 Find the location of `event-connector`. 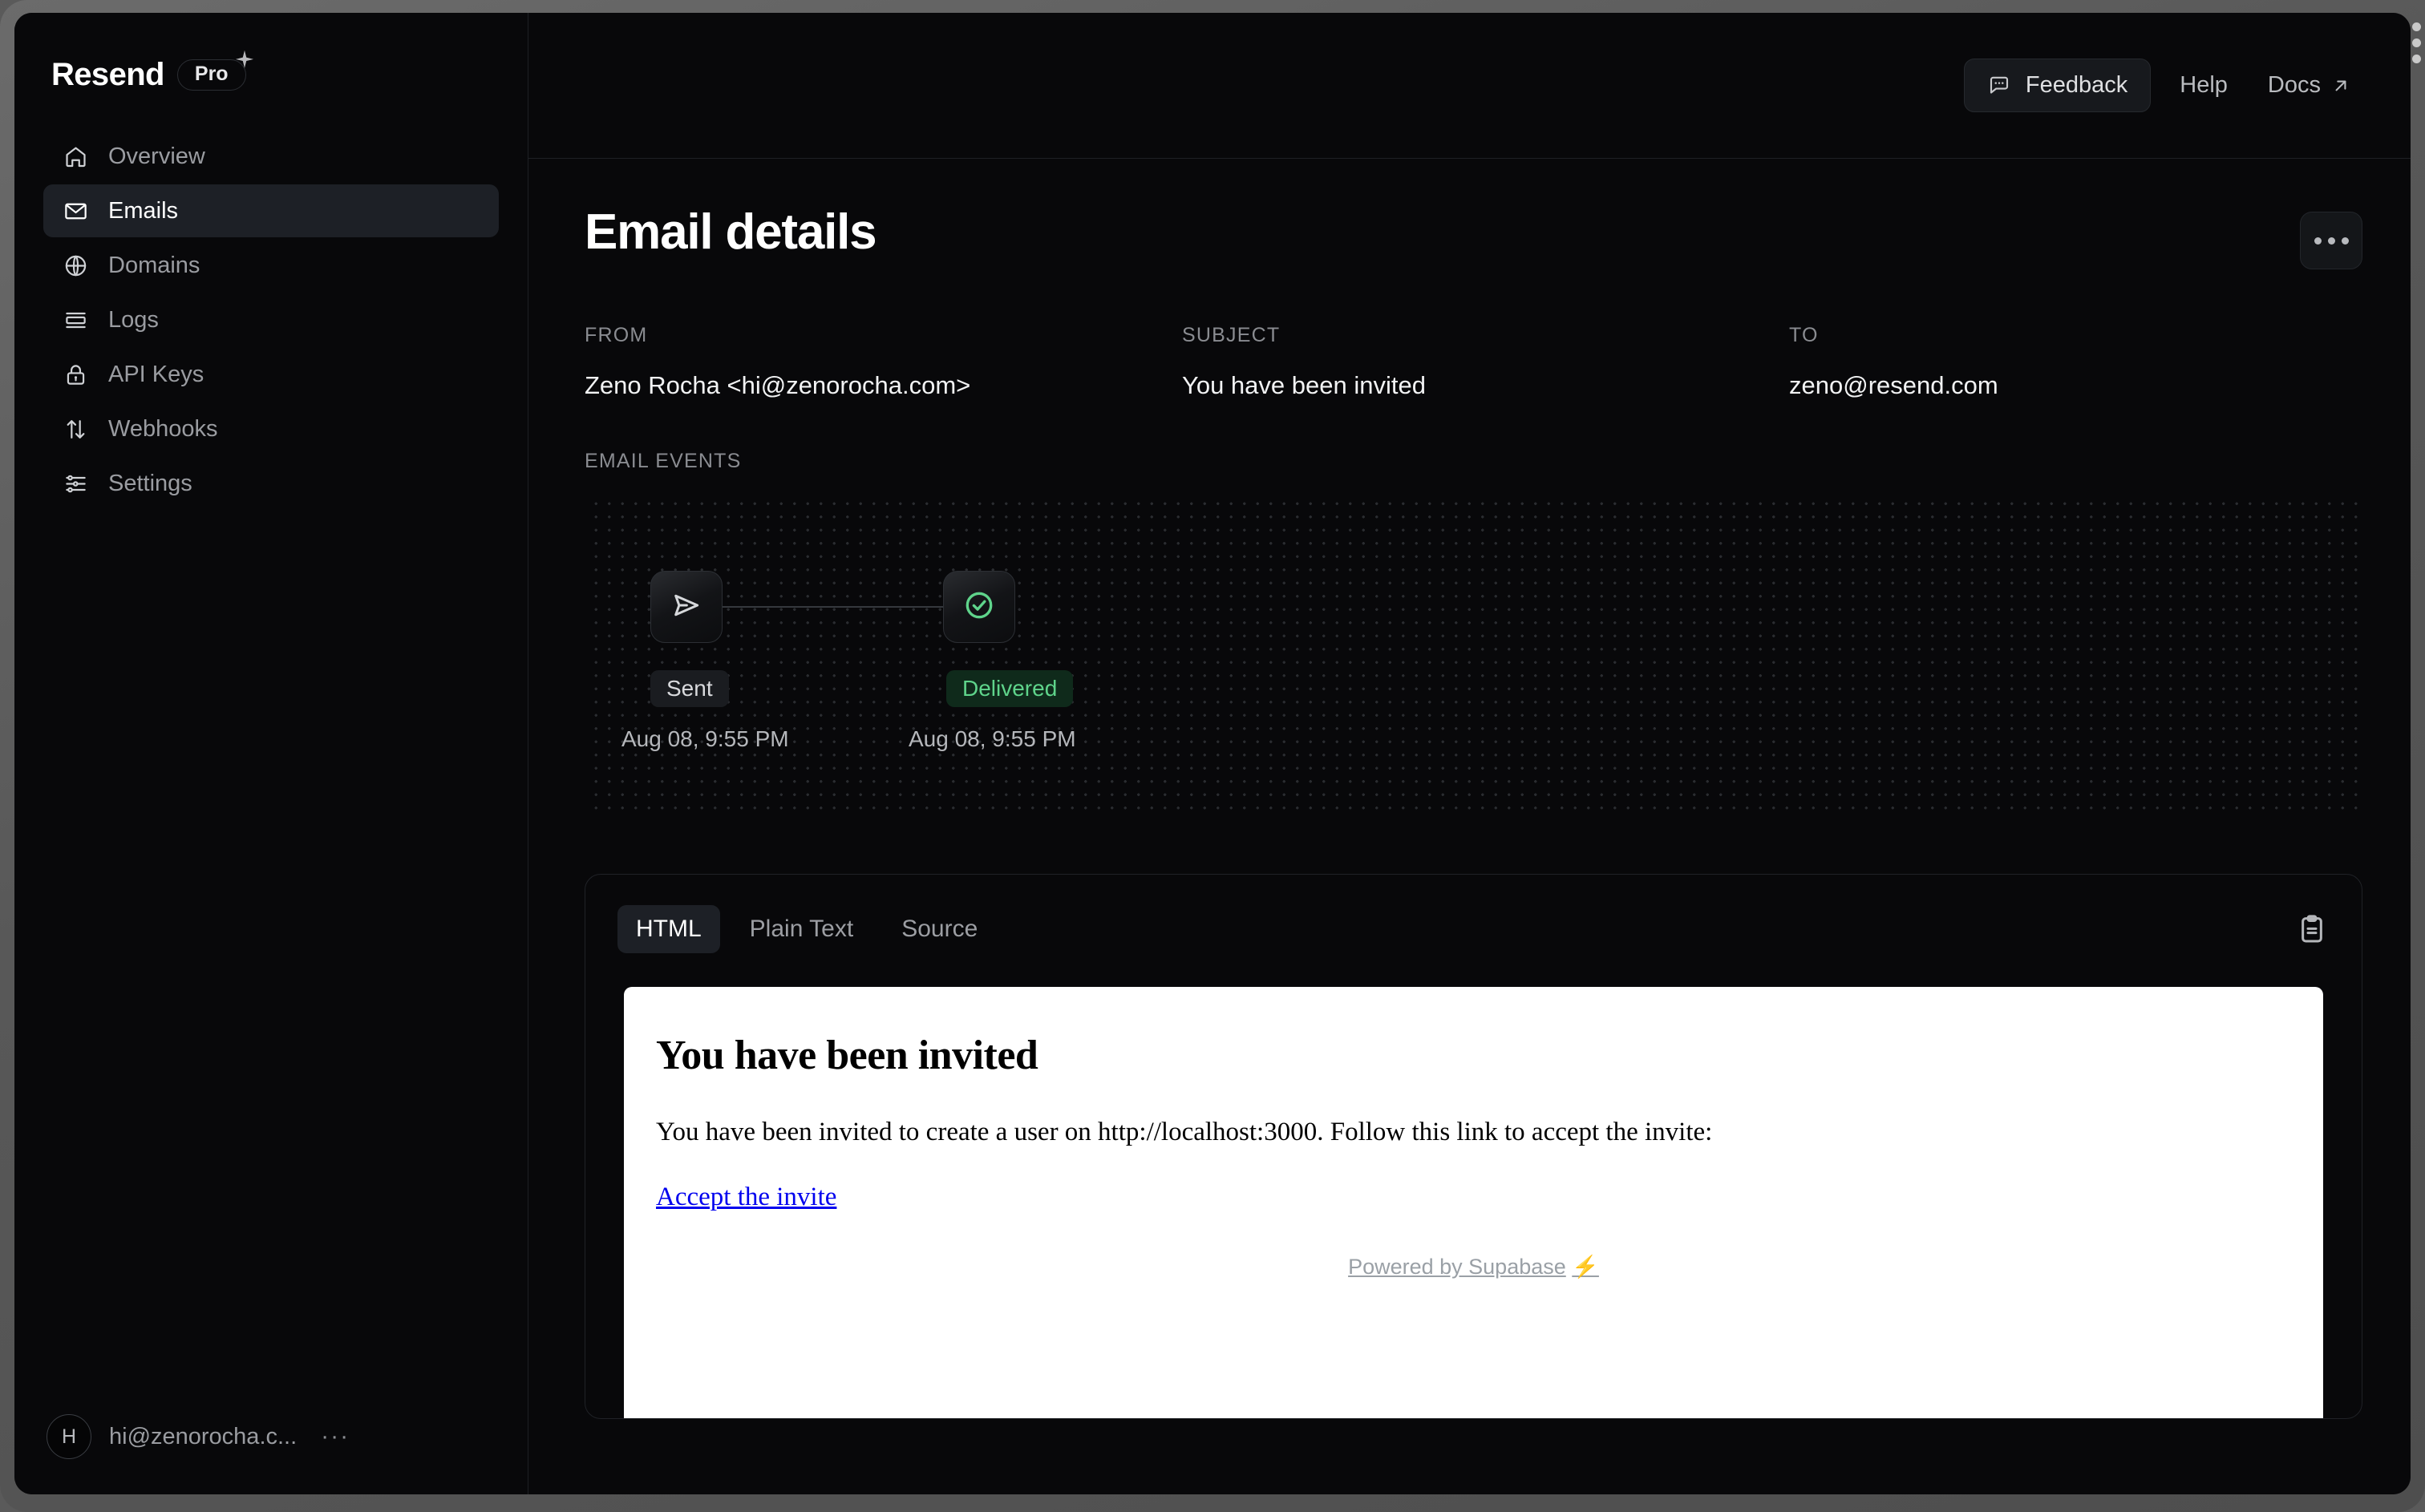

event-connector is located at coordinates (833, 607).